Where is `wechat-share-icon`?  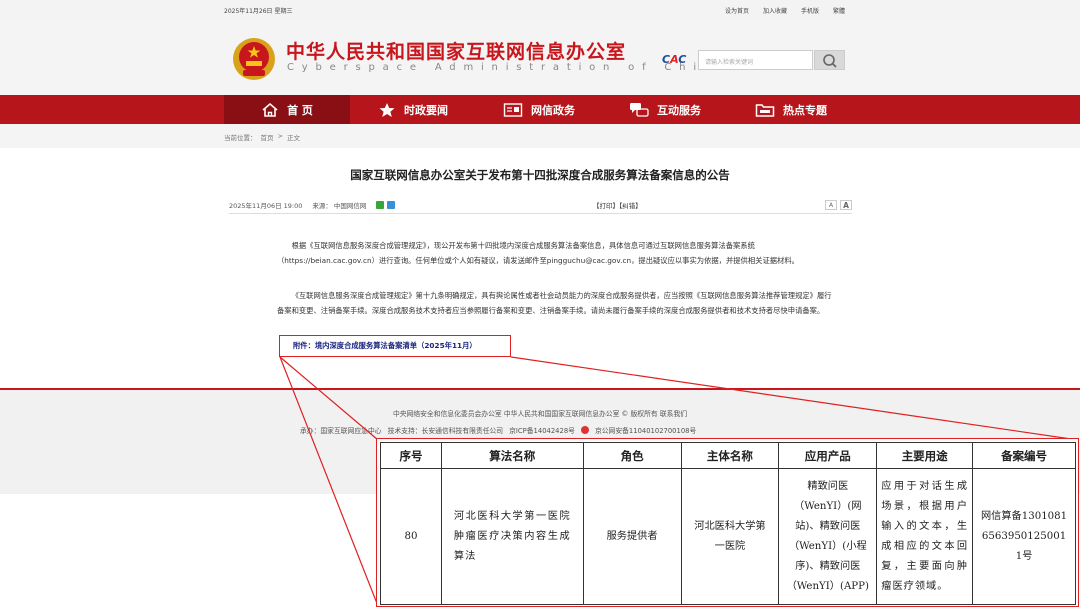
wechat-share-icon is located at coordinates (380, 205).